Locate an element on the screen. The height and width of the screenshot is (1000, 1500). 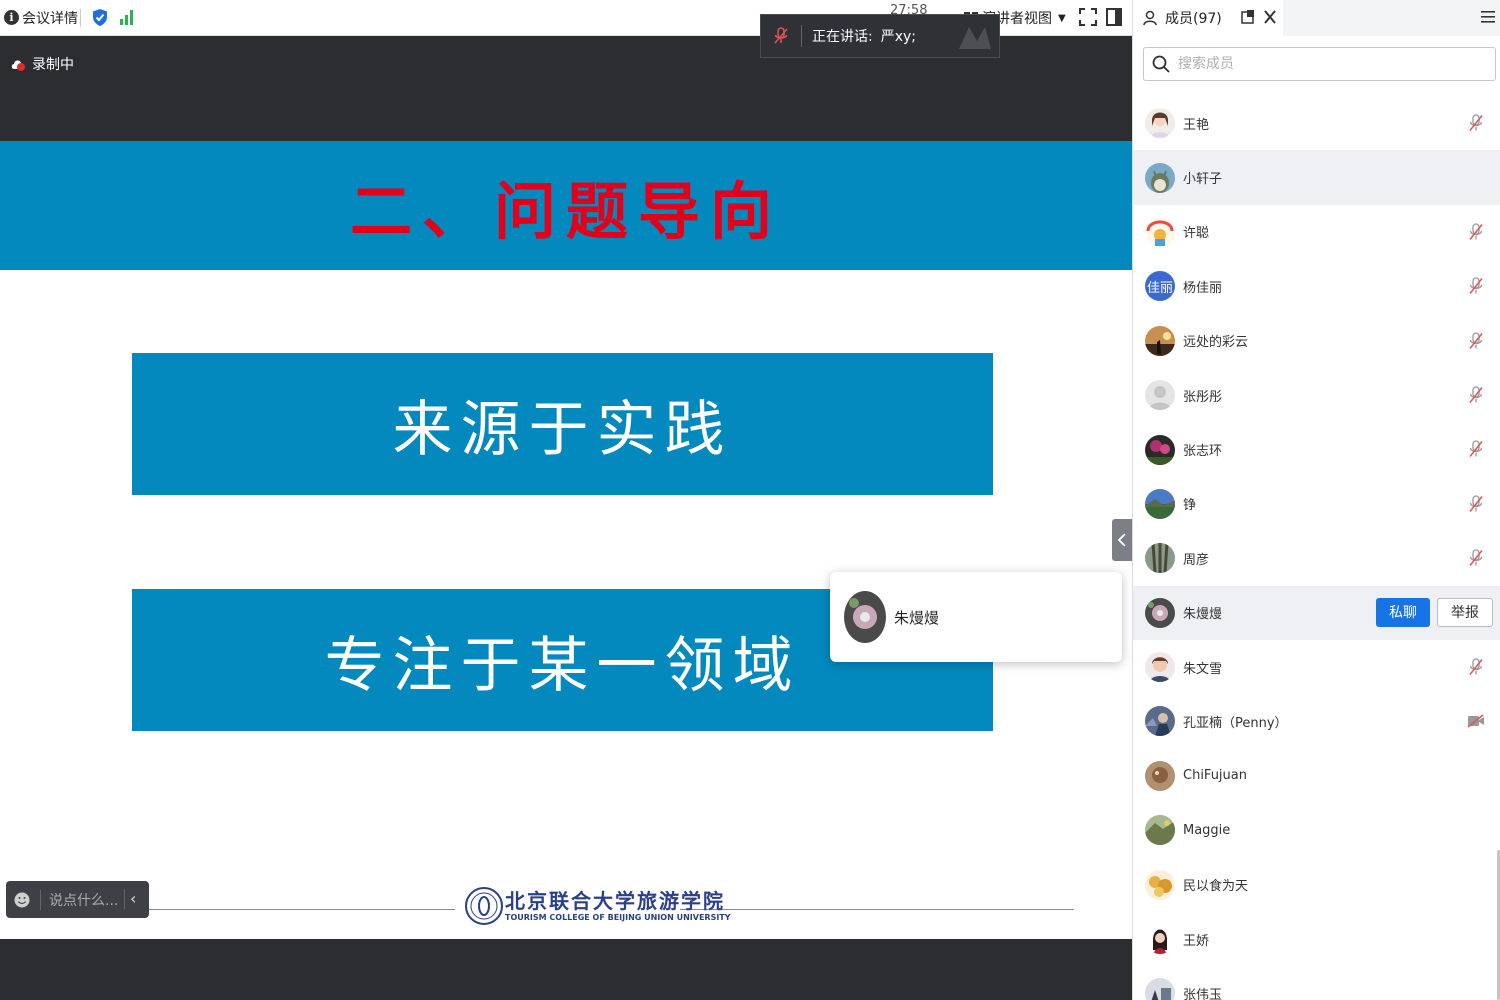
speaking-indicator: 正在讲话: 严xy; is located at coordinates (880, 36).